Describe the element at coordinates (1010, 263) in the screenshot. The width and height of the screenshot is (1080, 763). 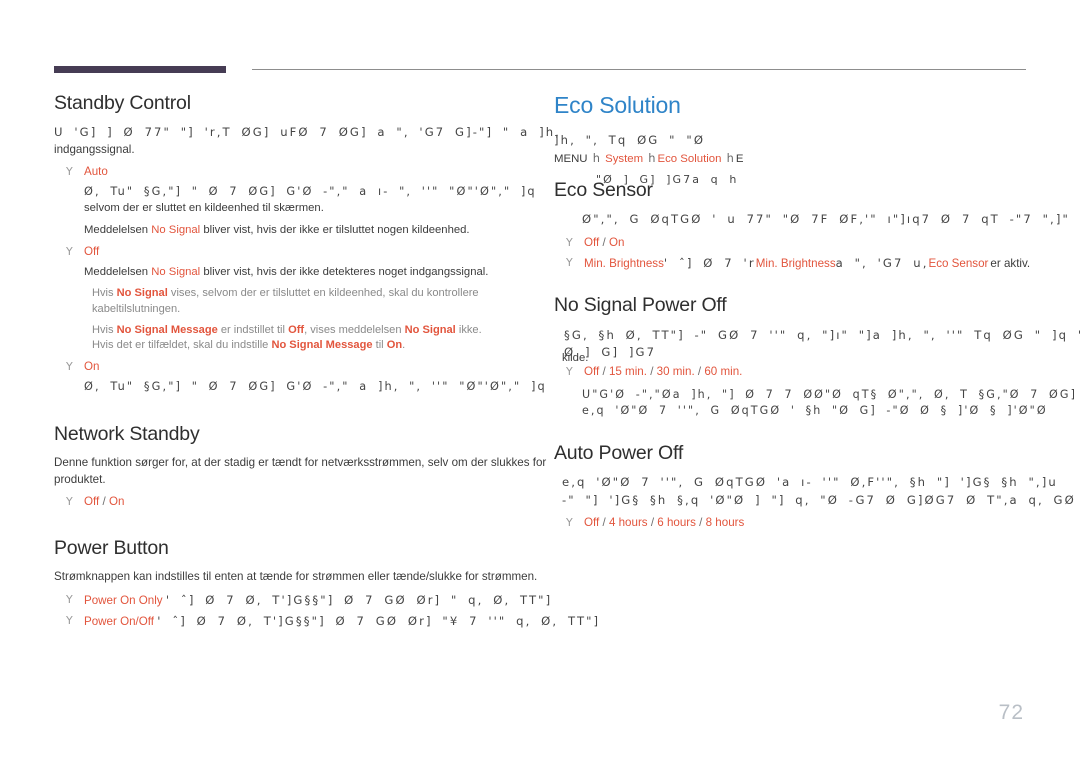
I see `min-brightness-tail-inline: er aktiv.` at that location.